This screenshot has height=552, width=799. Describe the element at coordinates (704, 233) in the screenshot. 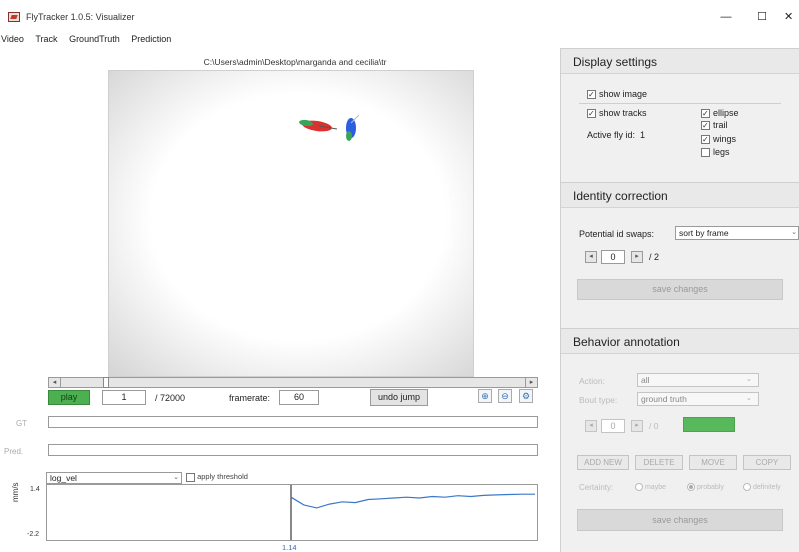

I see `sort-select-value: sort by frame` at that location.